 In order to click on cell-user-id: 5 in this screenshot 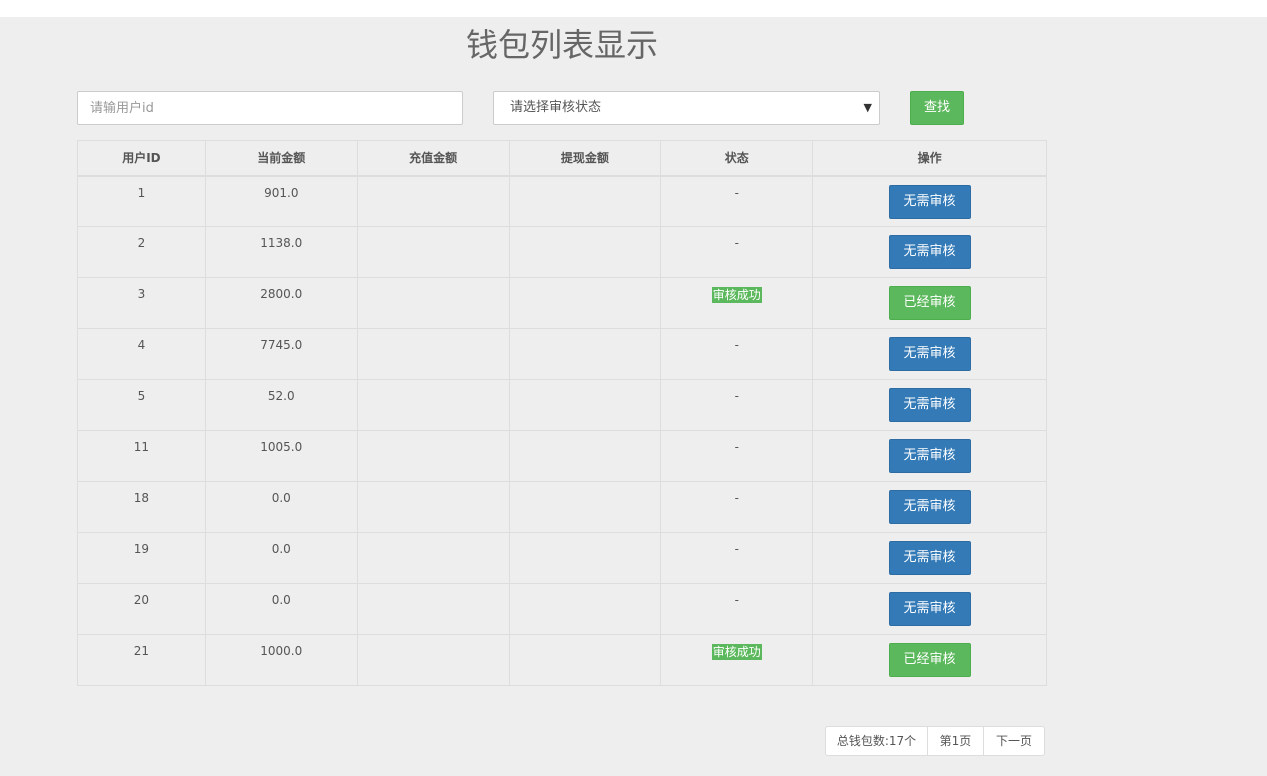, I will do `click(141, 405)`.